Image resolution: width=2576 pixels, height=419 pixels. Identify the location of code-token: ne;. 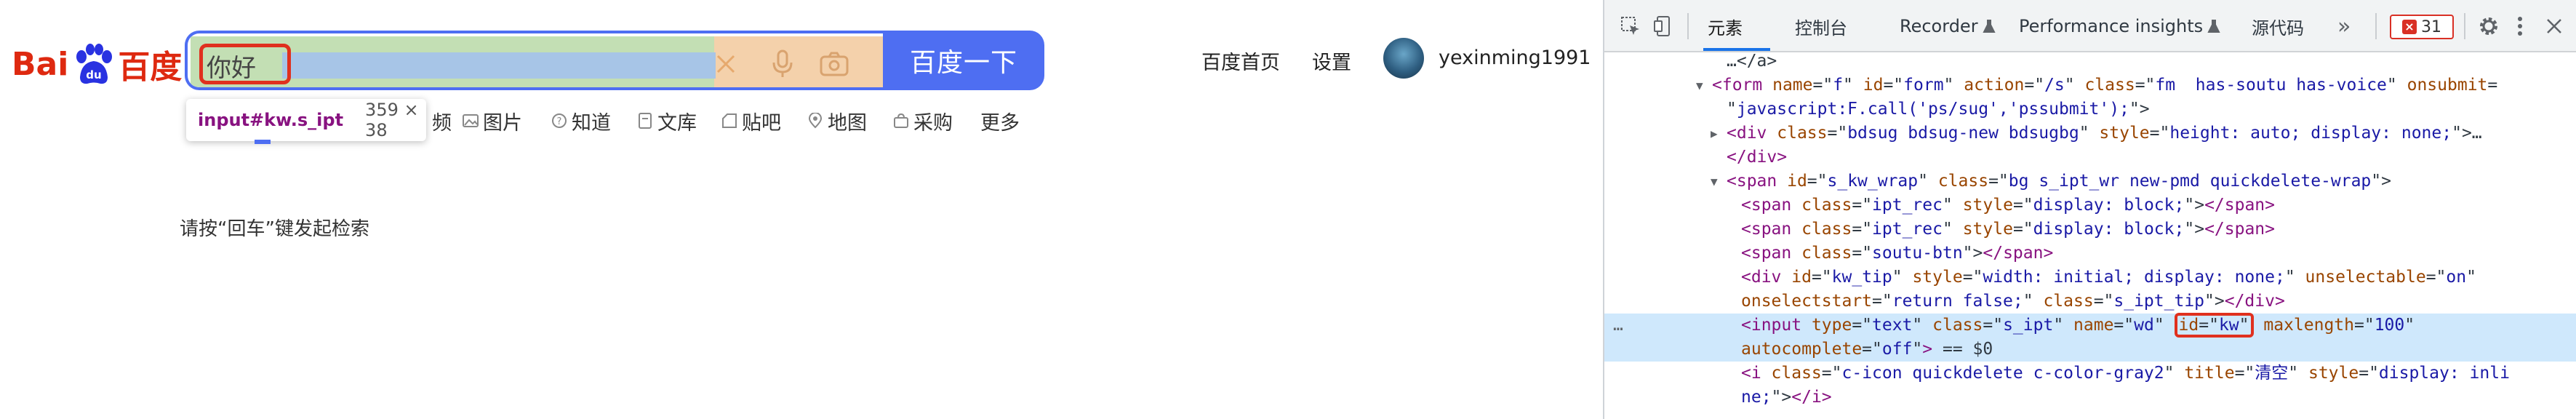
(1756, 397).